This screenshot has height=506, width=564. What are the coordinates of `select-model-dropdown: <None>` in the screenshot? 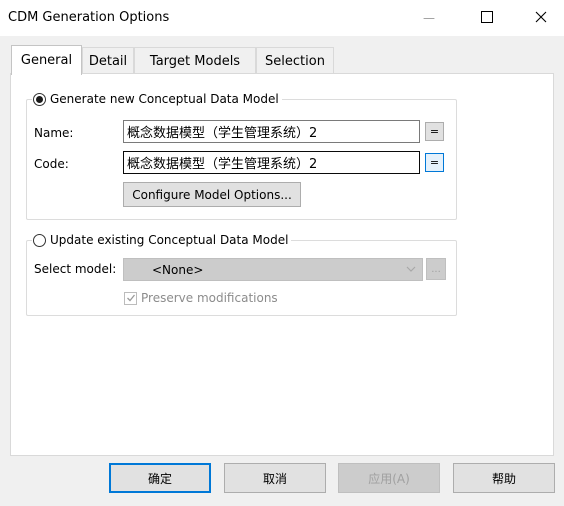 It's located at (273, 269).